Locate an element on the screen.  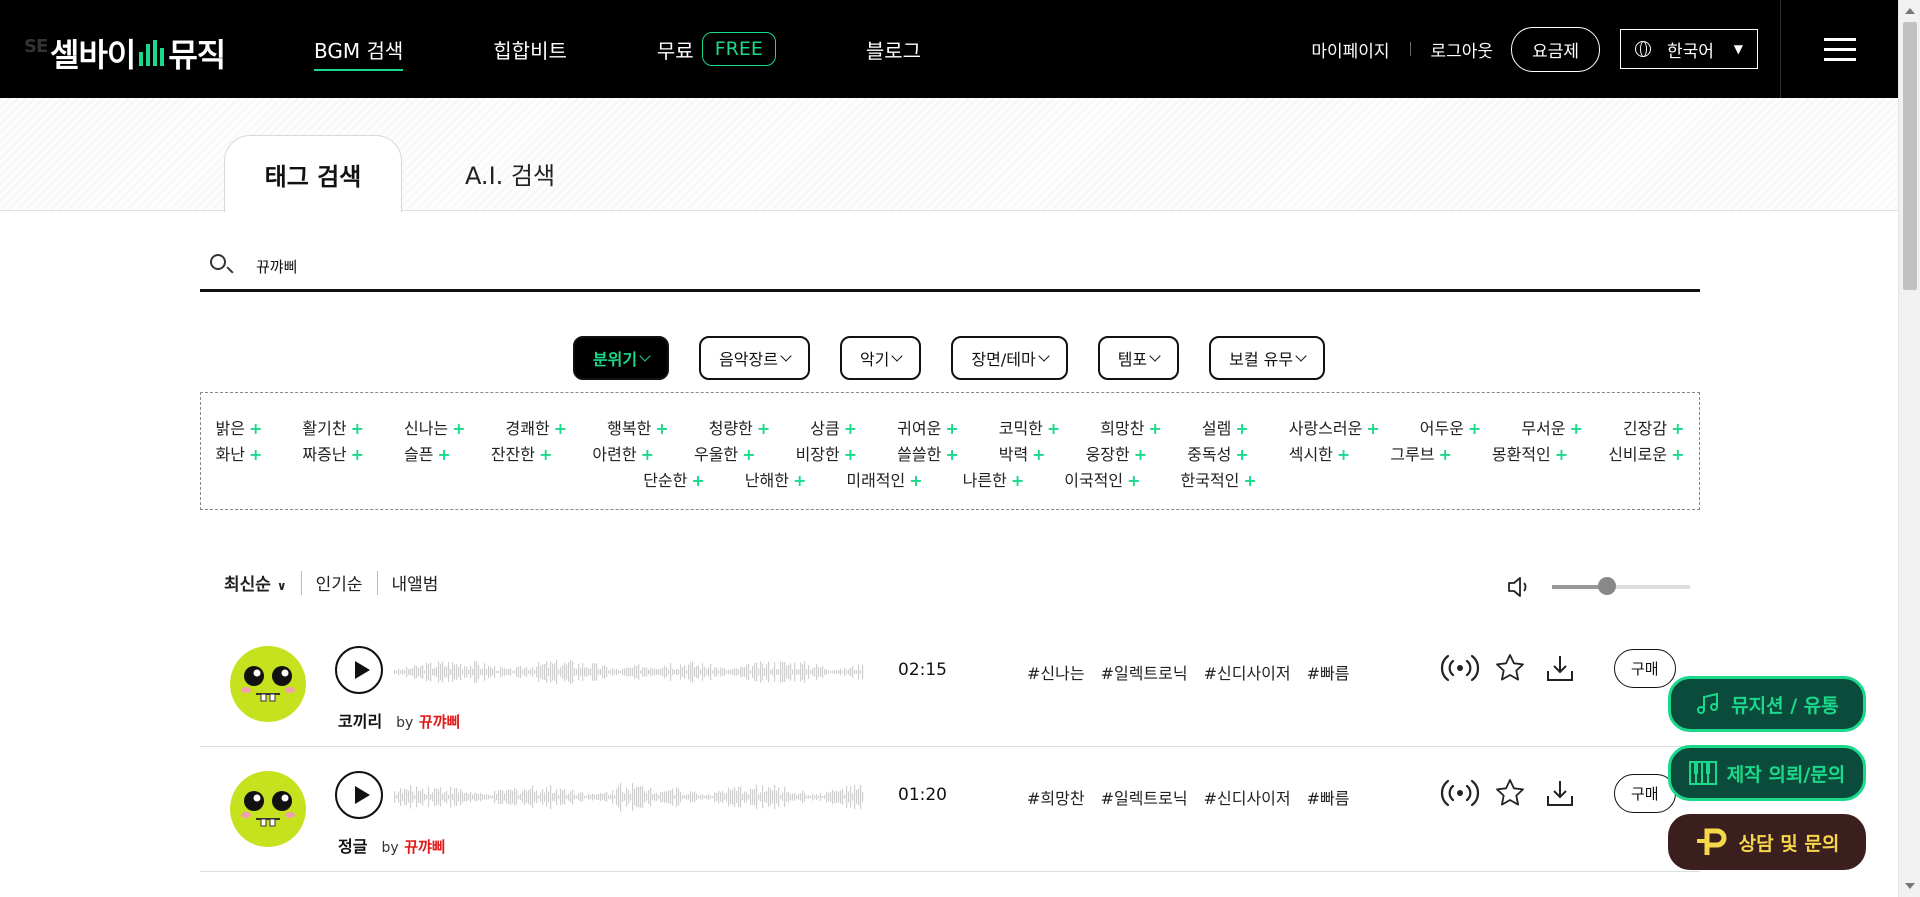
mood-tag: 아련한 + is located at coordinates (623, 454).